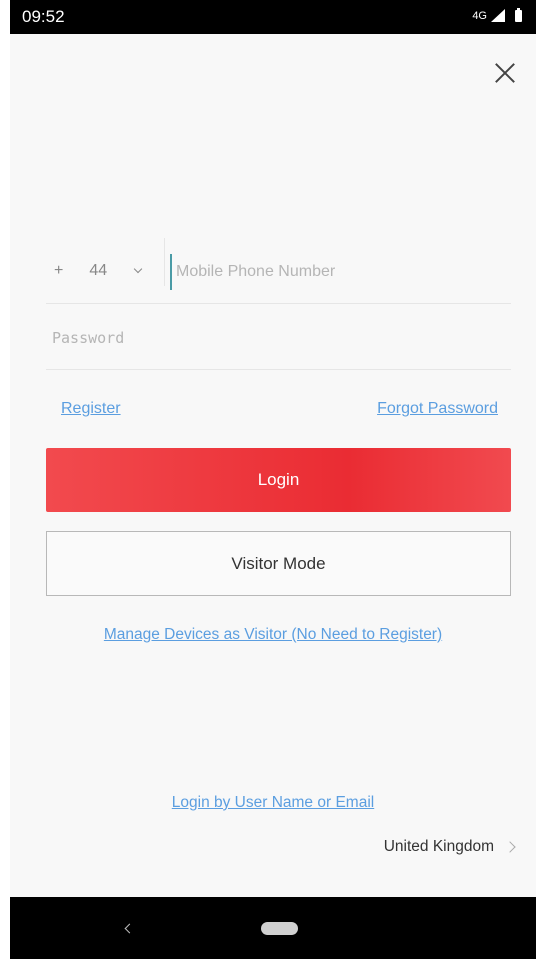 The height and width of the screenshot is (959, 546). I want to click on password-row, so click(278, 337).